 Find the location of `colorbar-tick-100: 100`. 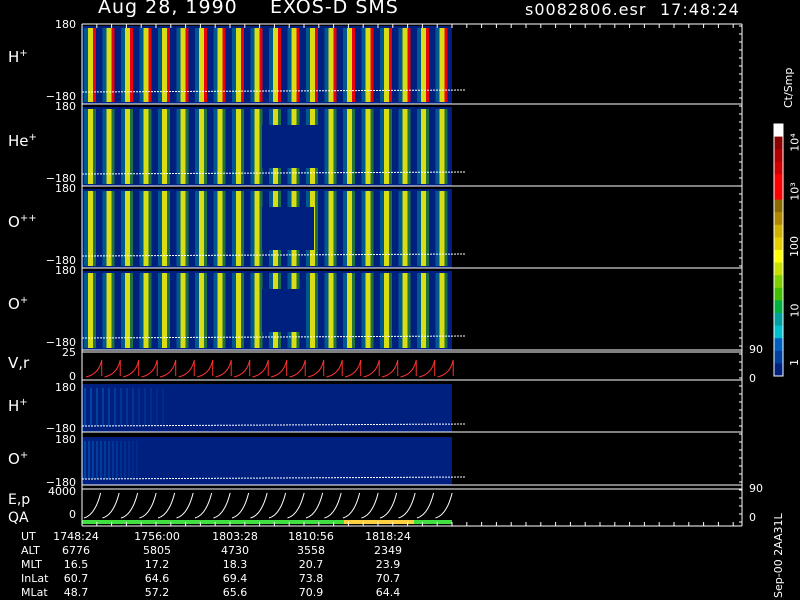

colorbar-tick-100: 100 is located at coordinates (794, 246).